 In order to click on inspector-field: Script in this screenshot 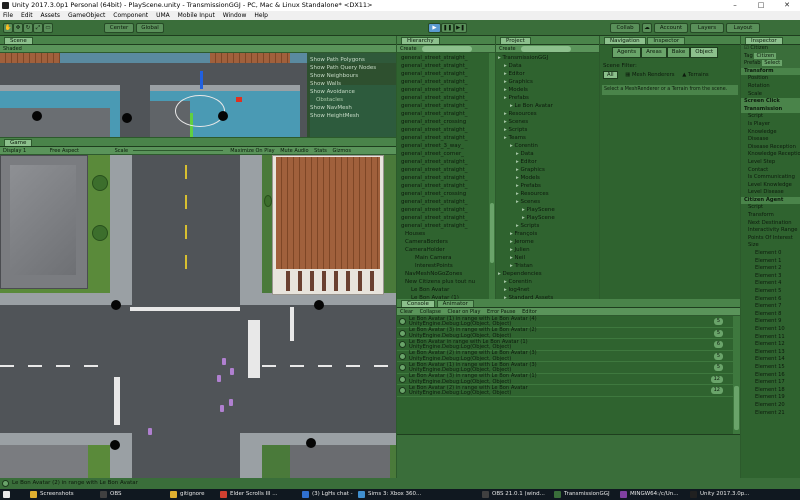, I will do `click(770, 117)`.